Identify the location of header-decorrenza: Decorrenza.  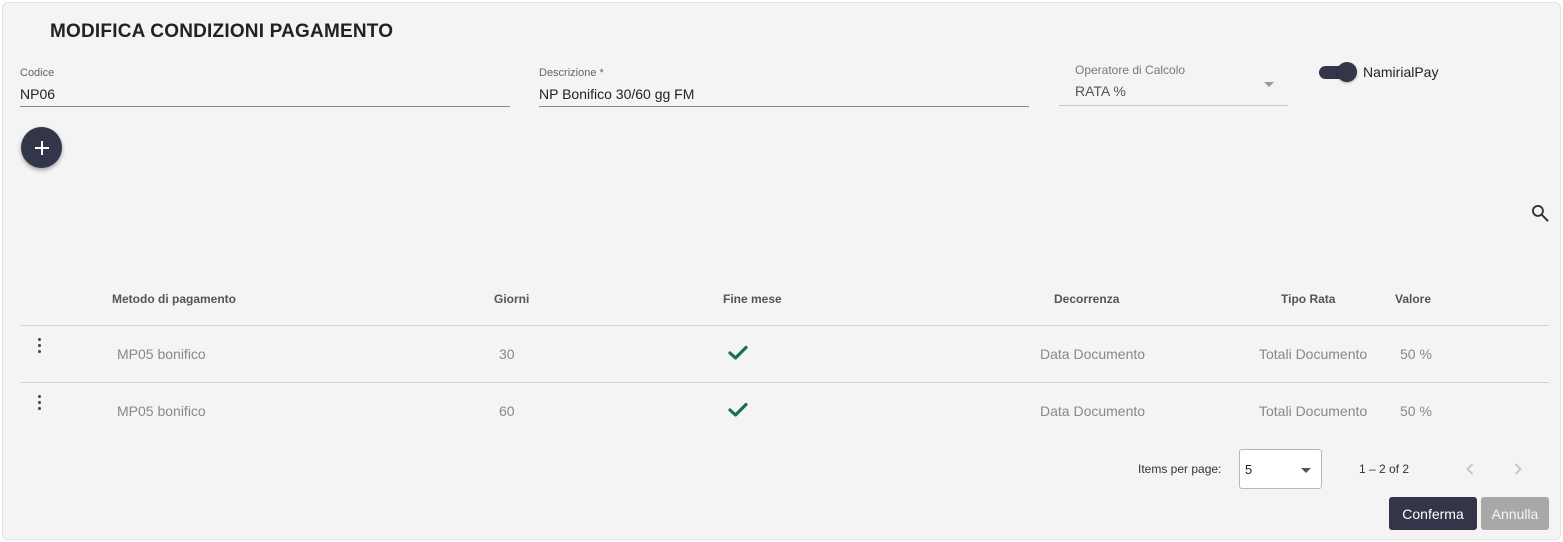
(1086, 299).